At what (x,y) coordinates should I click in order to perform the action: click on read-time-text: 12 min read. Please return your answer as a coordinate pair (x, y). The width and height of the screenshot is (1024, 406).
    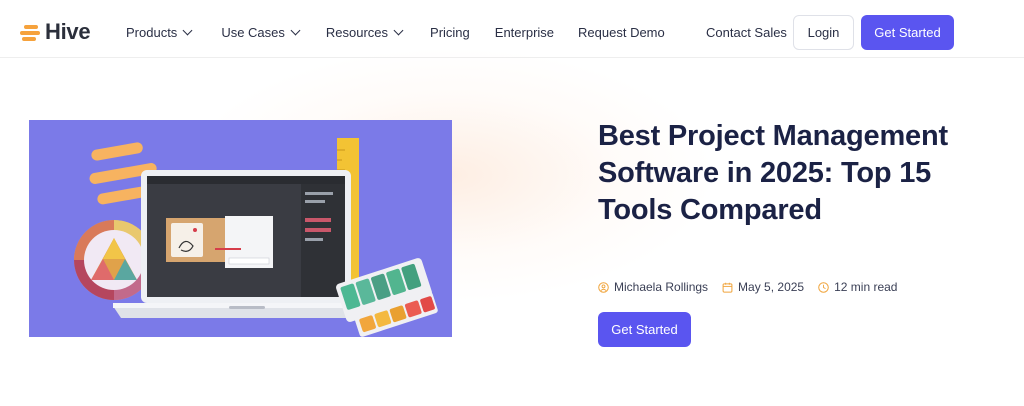
    Looking at the image, I should click on (866, 287).